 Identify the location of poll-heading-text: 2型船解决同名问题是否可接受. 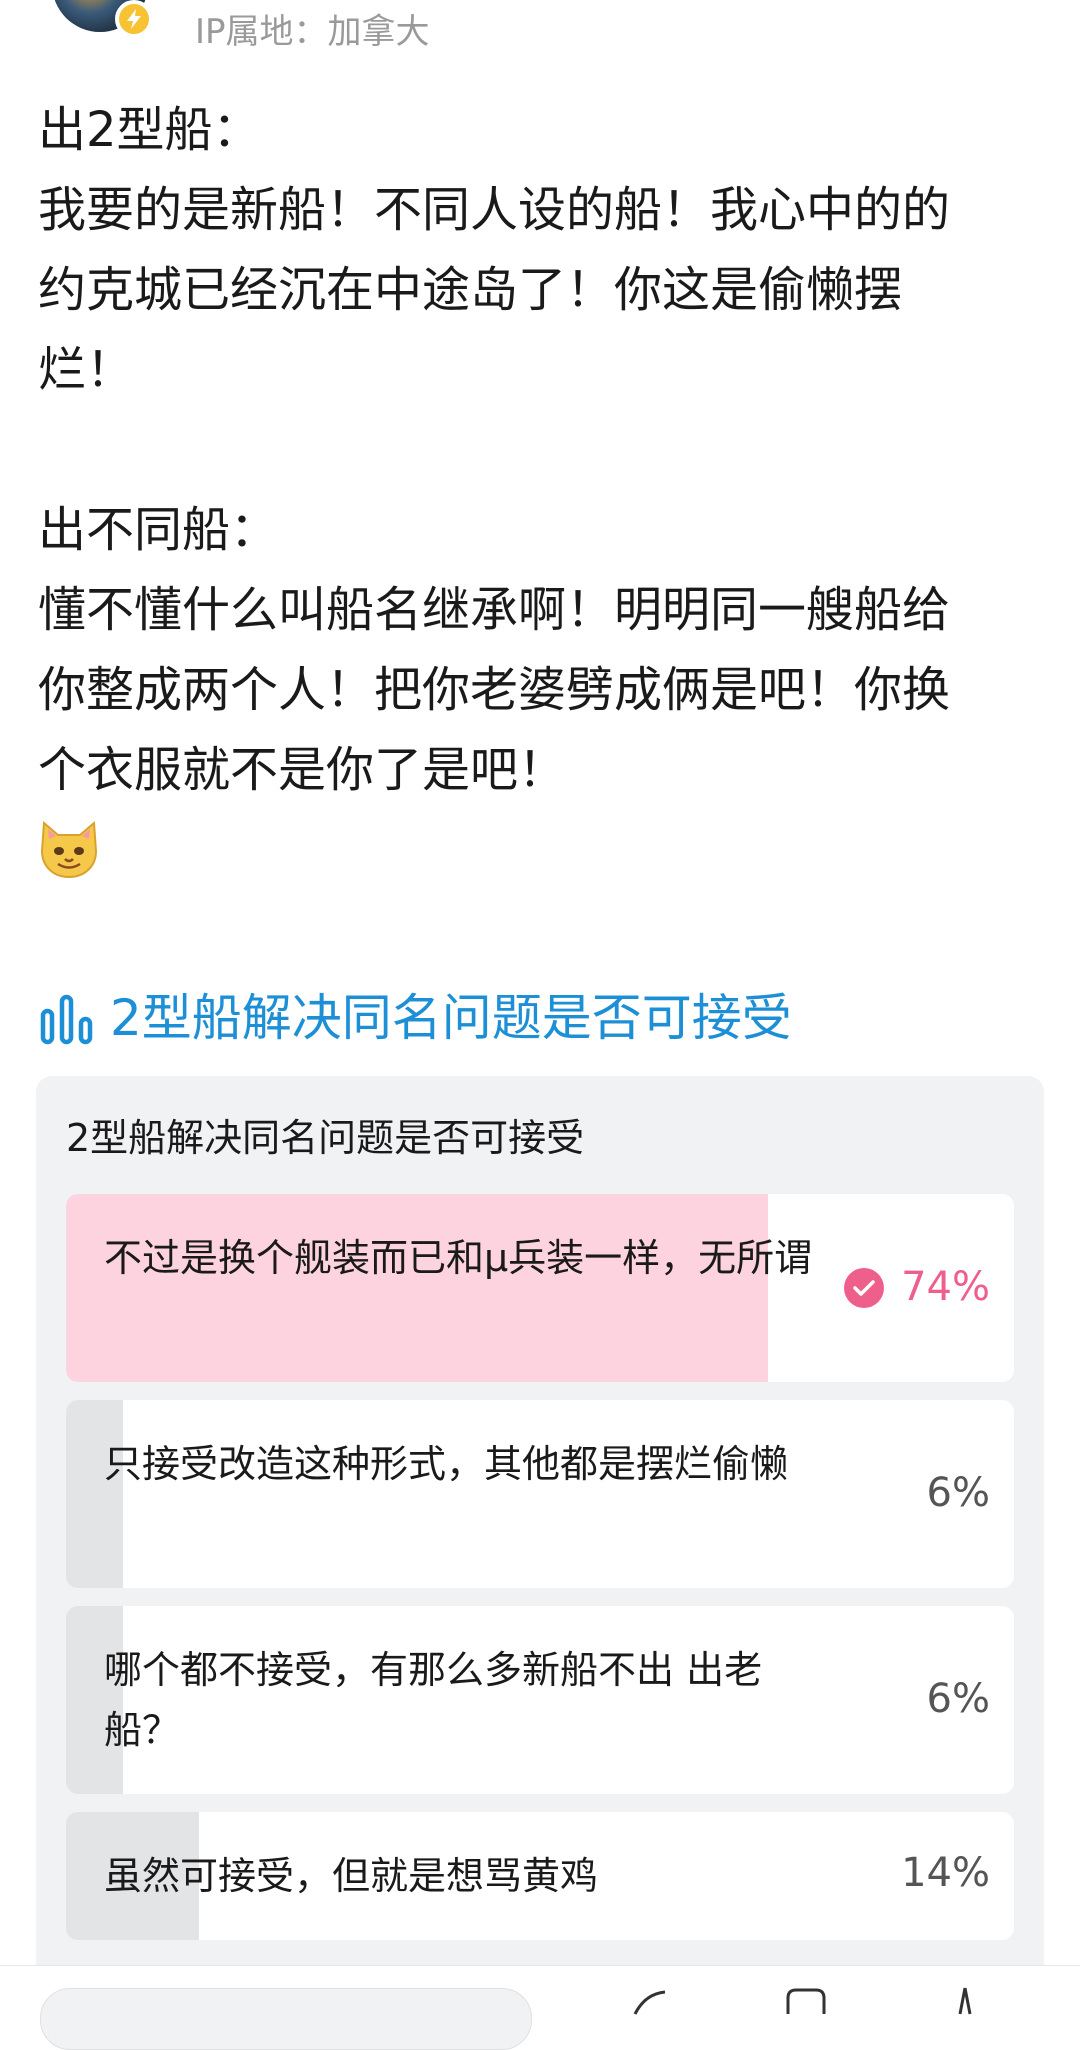
(451, 1018).